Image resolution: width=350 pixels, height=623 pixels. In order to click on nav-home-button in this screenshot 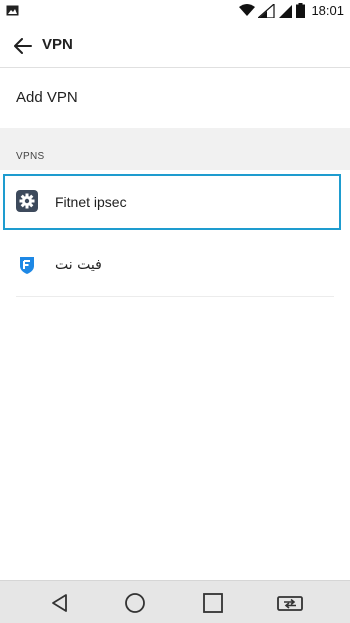, I will do `click(135, 603)`.